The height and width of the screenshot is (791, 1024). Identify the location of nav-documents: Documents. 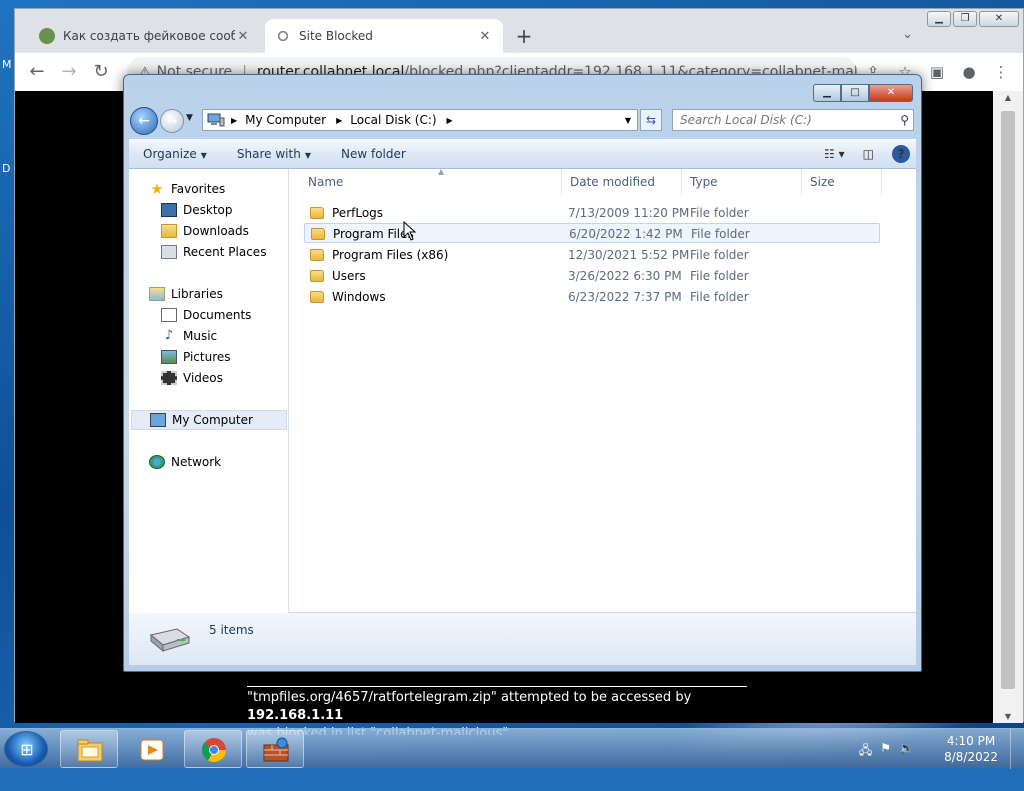
(206, 315).